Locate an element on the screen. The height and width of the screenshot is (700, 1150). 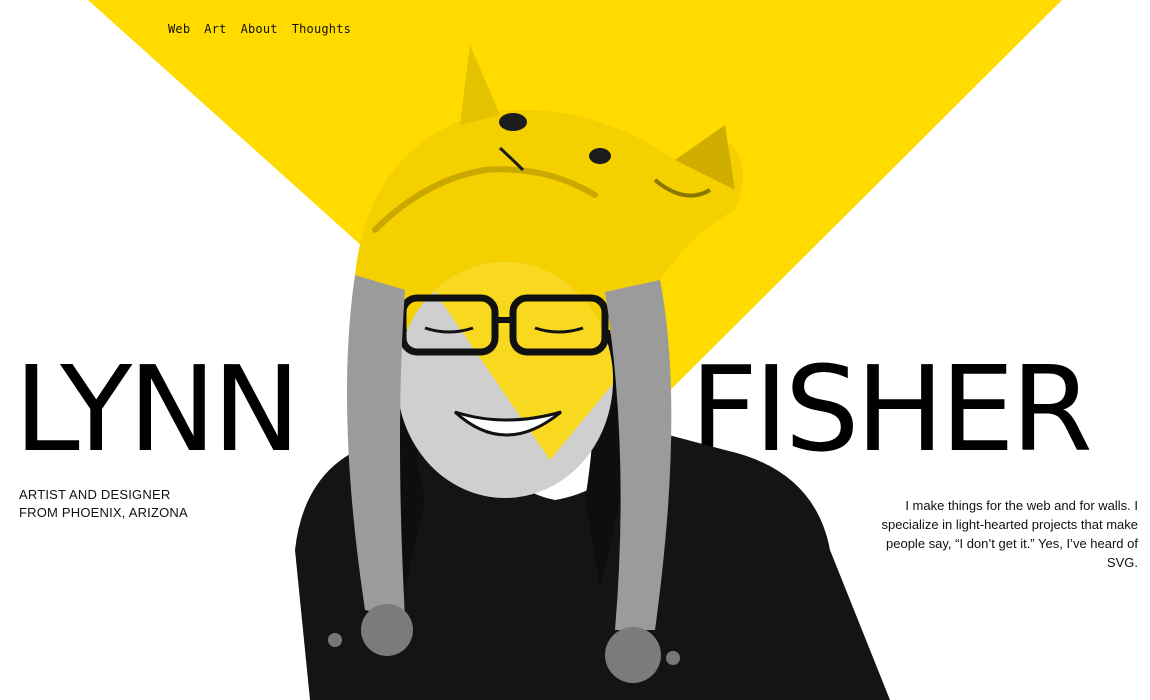
main-nav: Web Art About Thoughts is located at coordinates (259, 29).